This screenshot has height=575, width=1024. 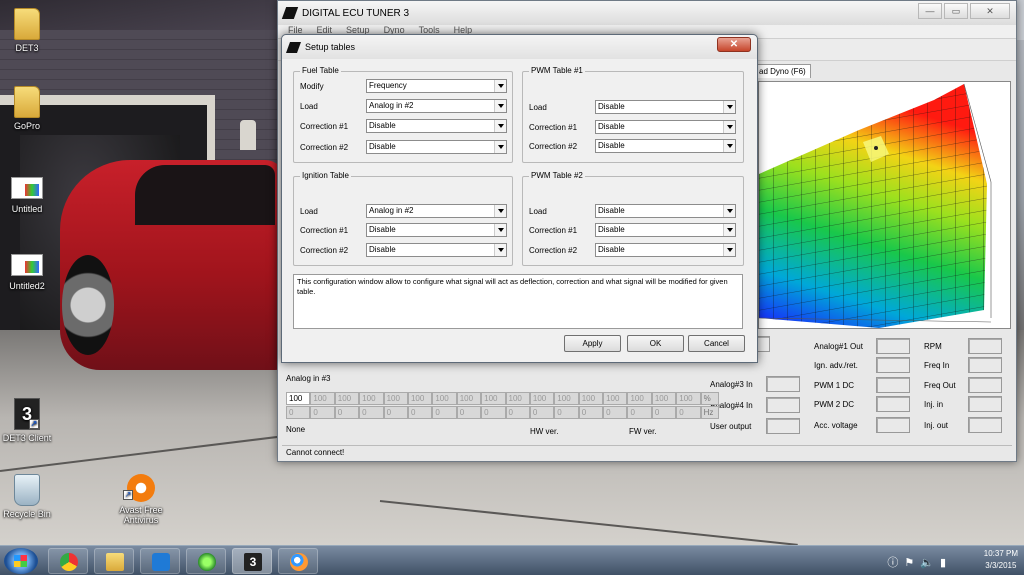 I want to click on image-file-icon, so click(x=27, y=265).